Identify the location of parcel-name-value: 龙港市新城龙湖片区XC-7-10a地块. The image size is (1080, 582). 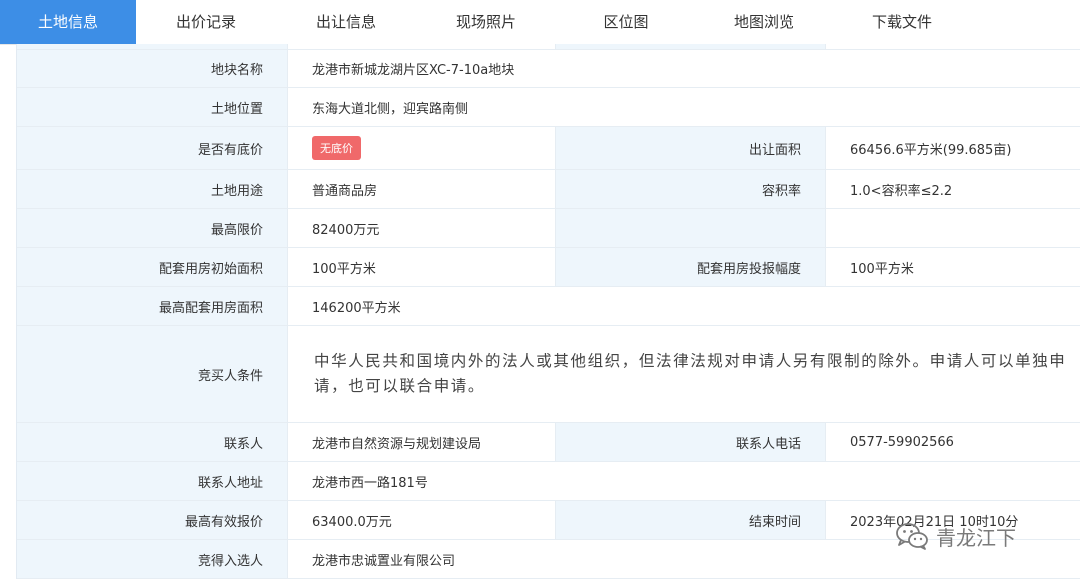
(683, 68).